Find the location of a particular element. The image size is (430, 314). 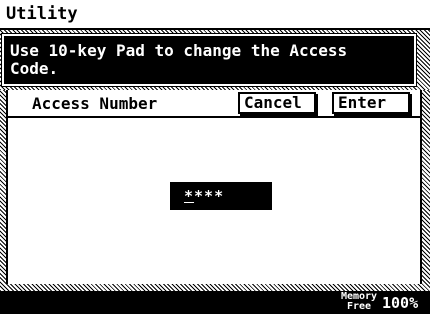

cancel-button: Cancel is located at coordinates (277, 103).